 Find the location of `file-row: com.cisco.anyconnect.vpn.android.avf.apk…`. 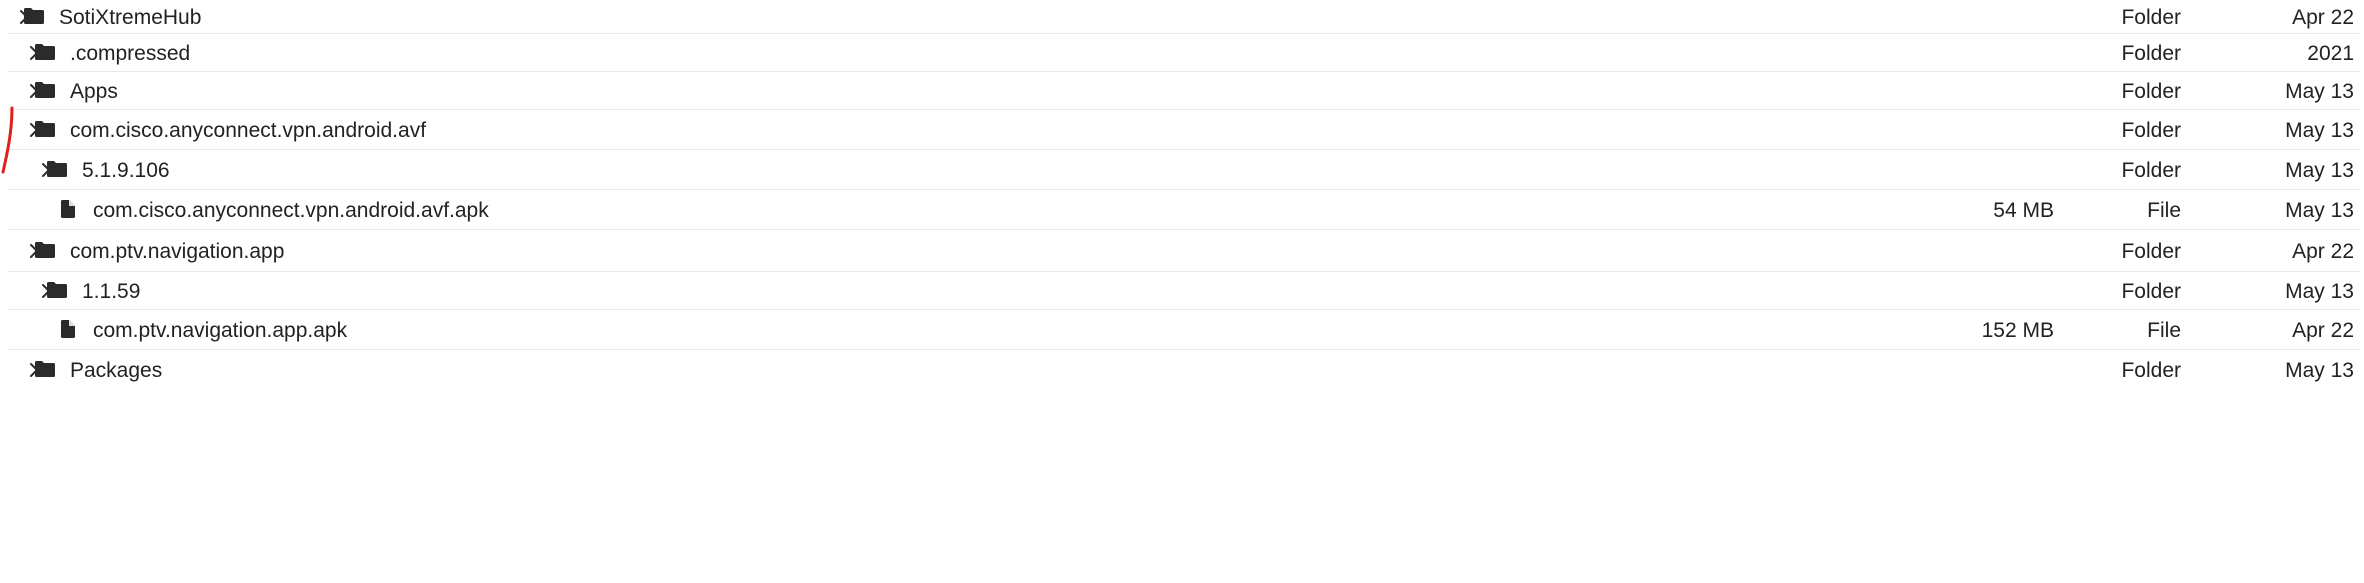

file-row: com.cisco.anyconnect.vpn.android.avf.apk… is located at coordinates (1184, 210).